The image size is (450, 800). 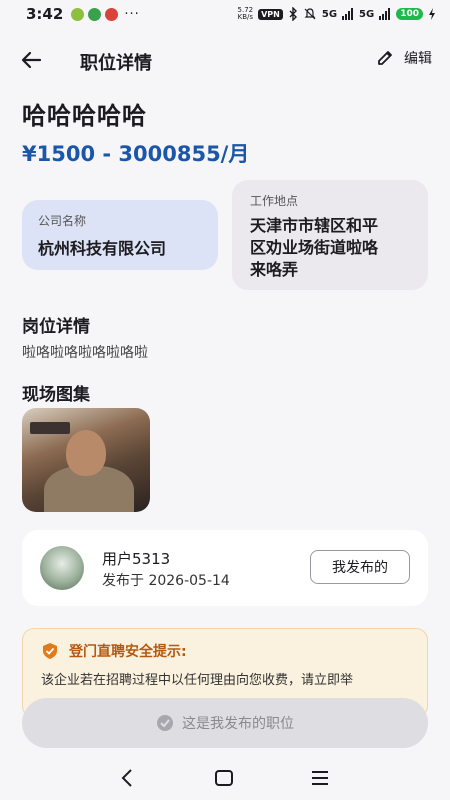 What do you see at coordinates (245, 17) in the screenshot?
I see `net-speed-unit: KB/s` at bounding box center [245, 17].